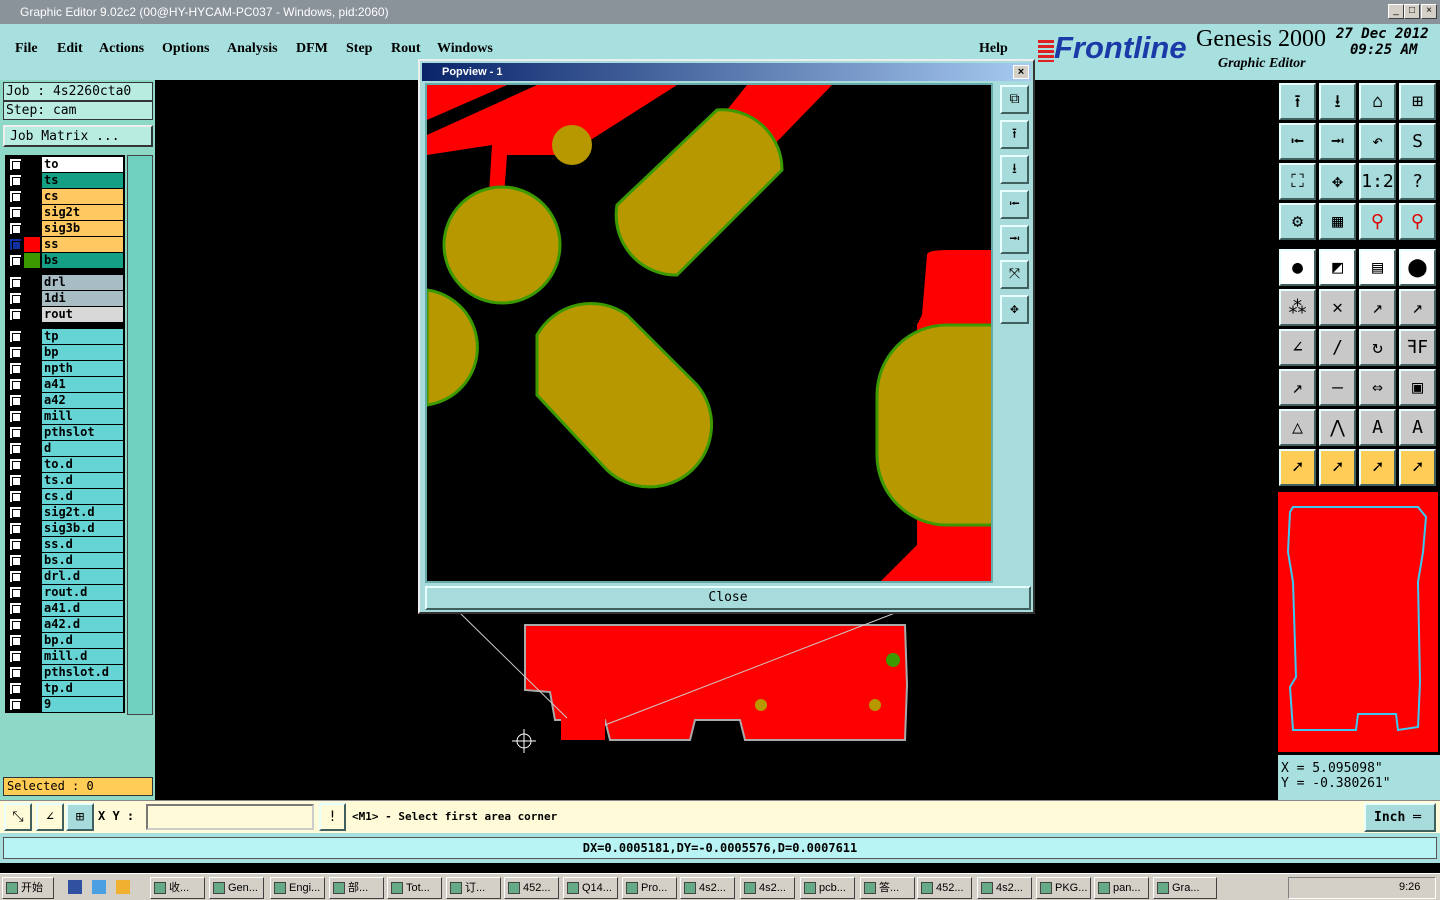 The height and width of the screenshot is (900, 1440). What do you see at coordinates (1337, 467) in the screenshot?
I see `tool-button-37-icon: ➚` at bounding box center [1337, 467].